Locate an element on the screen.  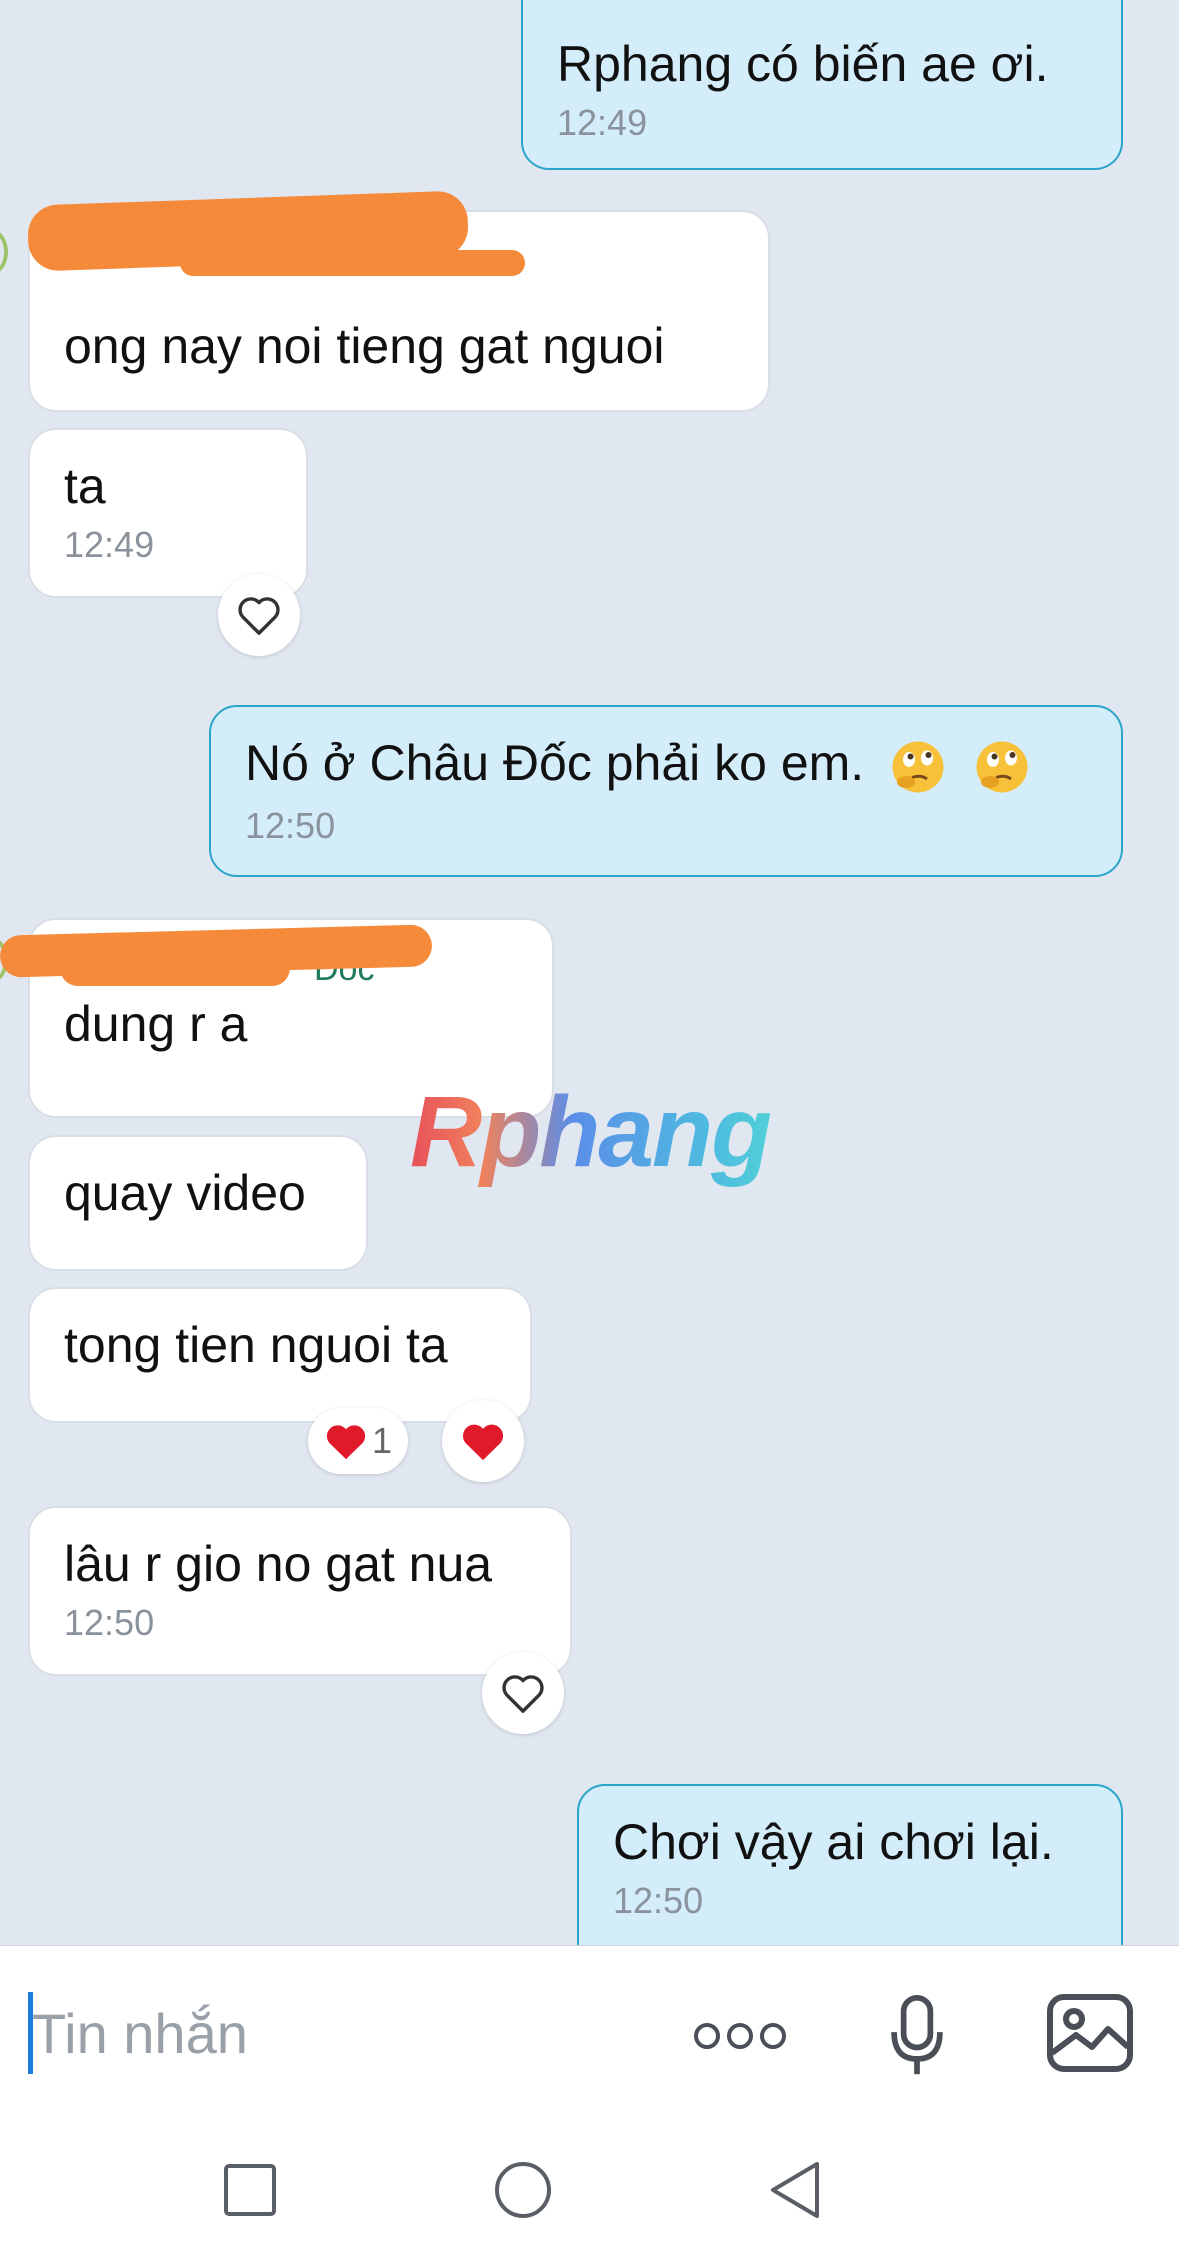
reaction-count: 1 is located at coordinates (382, 1440).